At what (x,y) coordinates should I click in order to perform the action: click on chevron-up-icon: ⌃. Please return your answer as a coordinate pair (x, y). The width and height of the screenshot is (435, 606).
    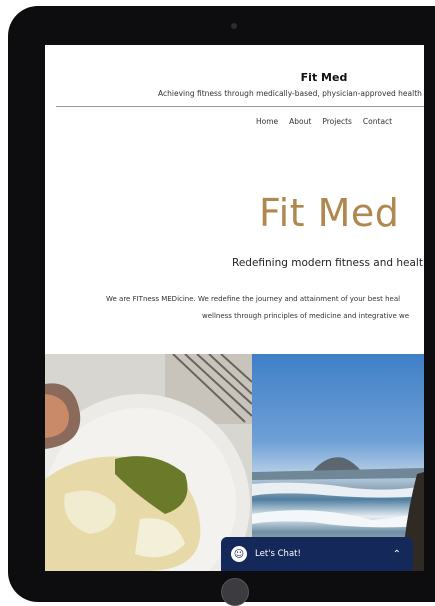
    Looking at the image, I should click on (397, 554).